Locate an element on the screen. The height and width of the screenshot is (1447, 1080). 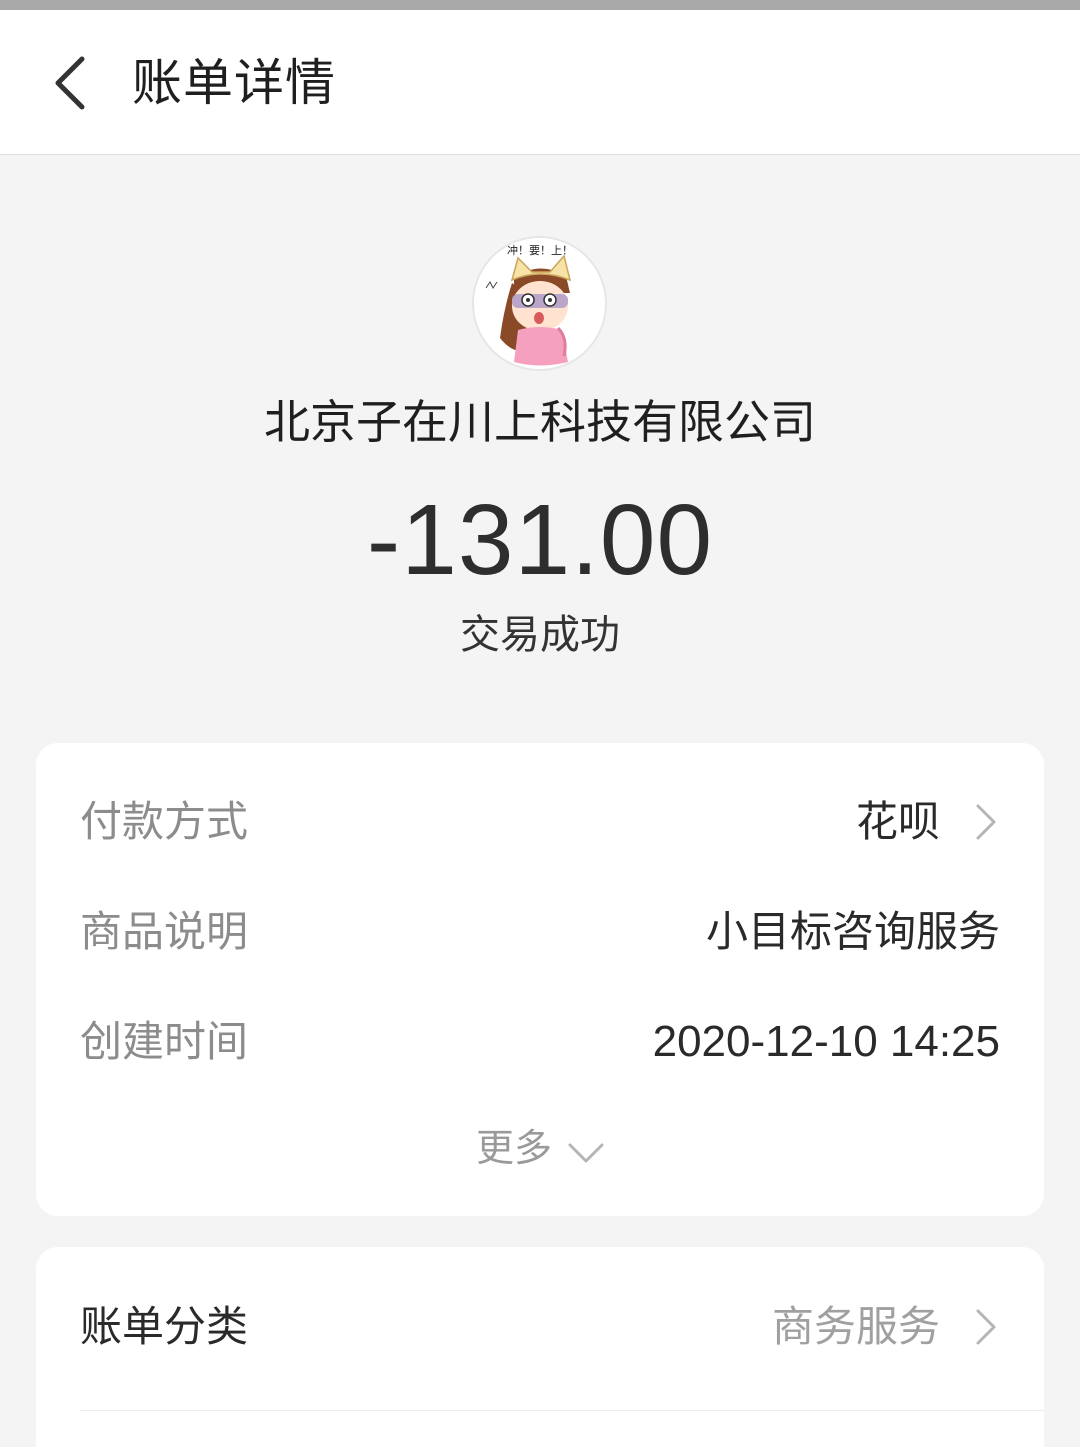
payment-method-label: 付款方式 is located at coordinates (164, 821).